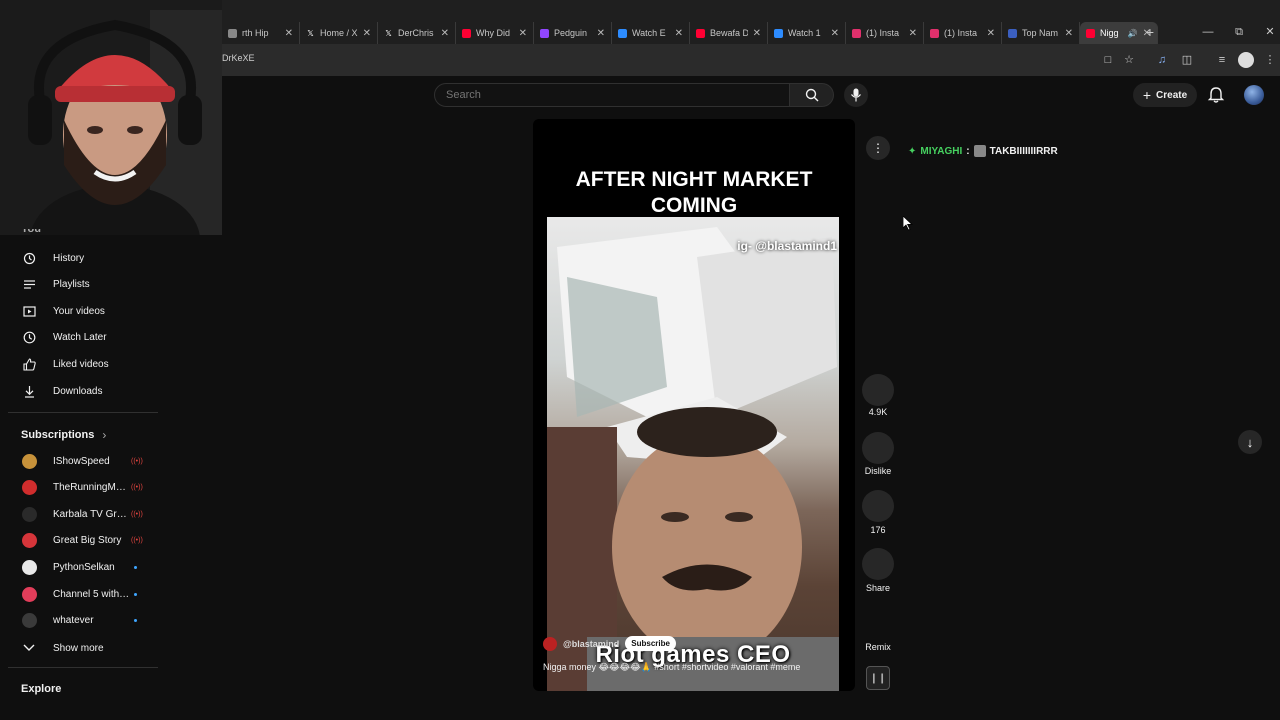 The width and height of the screenshot is (1280, 720). Describe the element at coordinates (941, 151) in the screenshot. I see `chat-username: MIYAGHI` at that location.